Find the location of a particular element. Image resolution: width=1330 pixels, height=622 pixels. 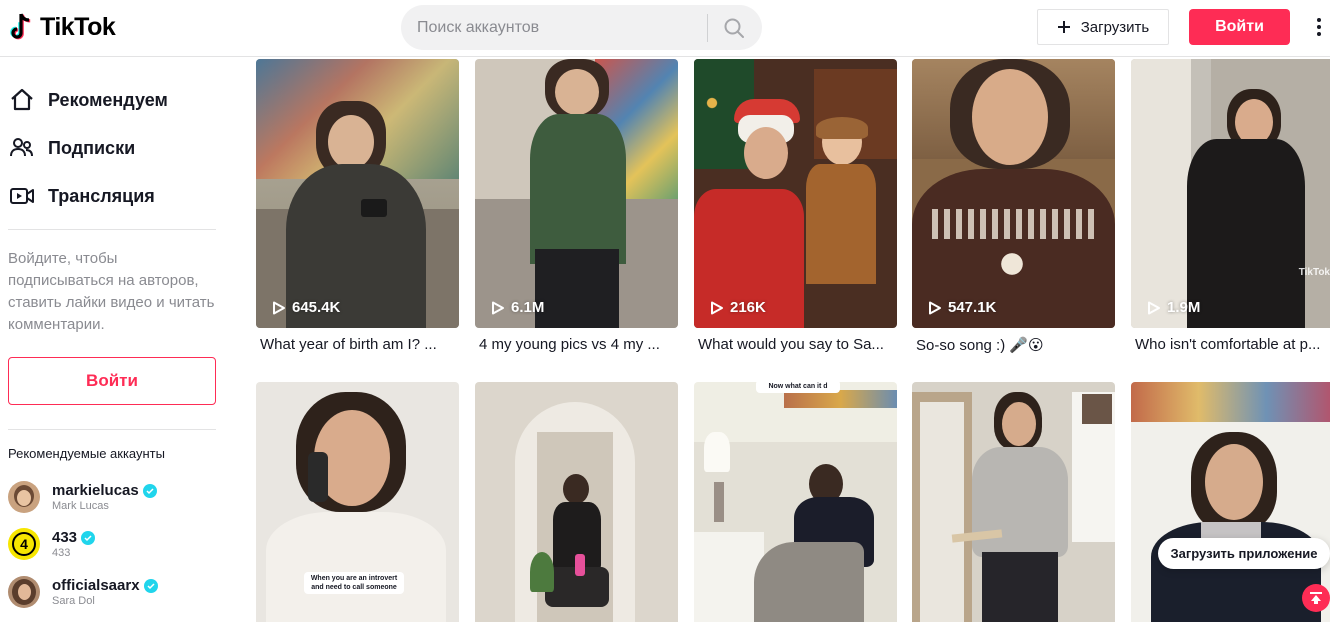

search-button is located at coordinates (734, 27).